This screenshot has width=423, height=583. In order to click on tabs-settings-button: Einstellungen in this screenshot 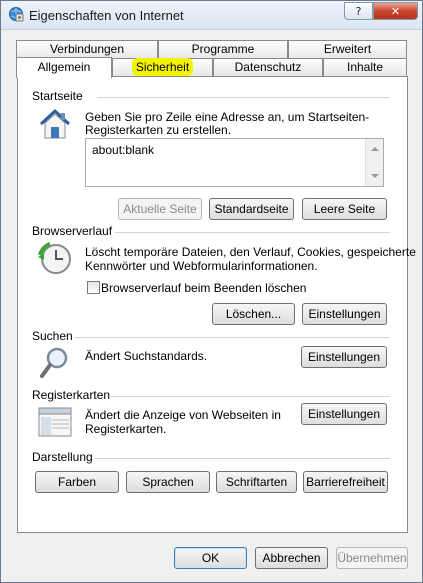, I will do `click(344, 414)`.